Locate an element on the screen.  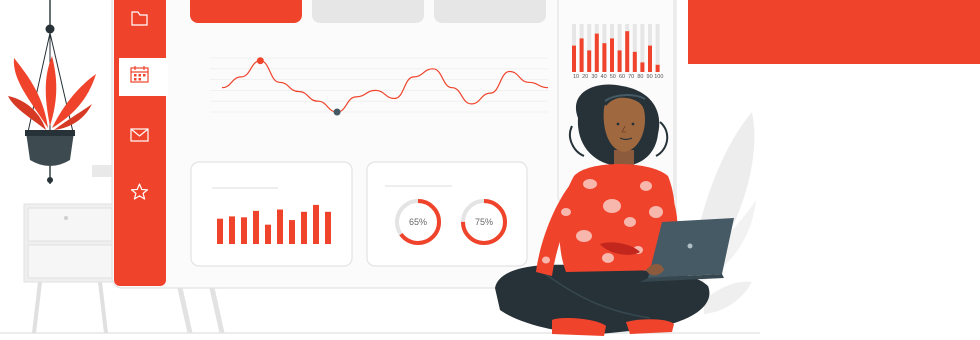
tick-label: 50 is located at coordinates (613, 77).